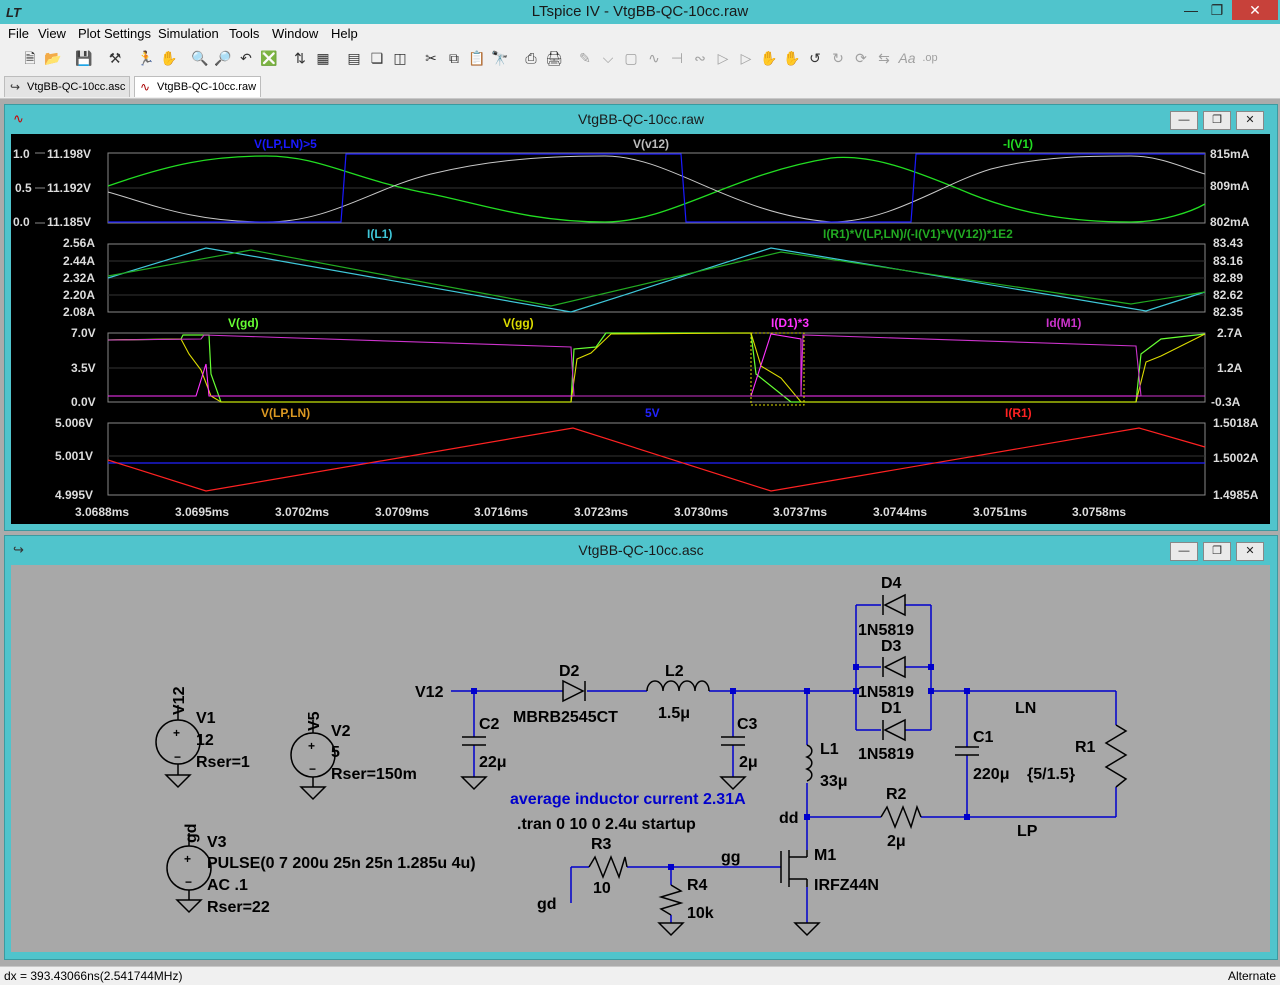 The image size is (1280, 985). I want to click on print-setup-icon: ⎙, so click(531, 58).